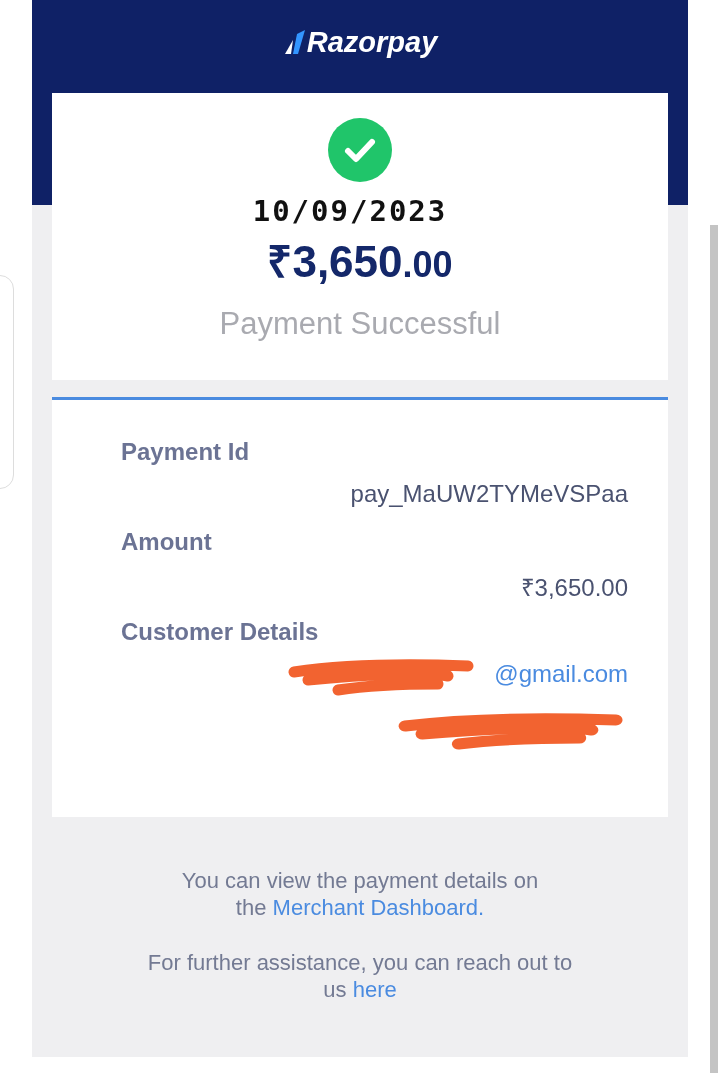 This screenshot has width=720, height=1073. I want to click on detail-value: ₹3,650.00, so click(574, 588).